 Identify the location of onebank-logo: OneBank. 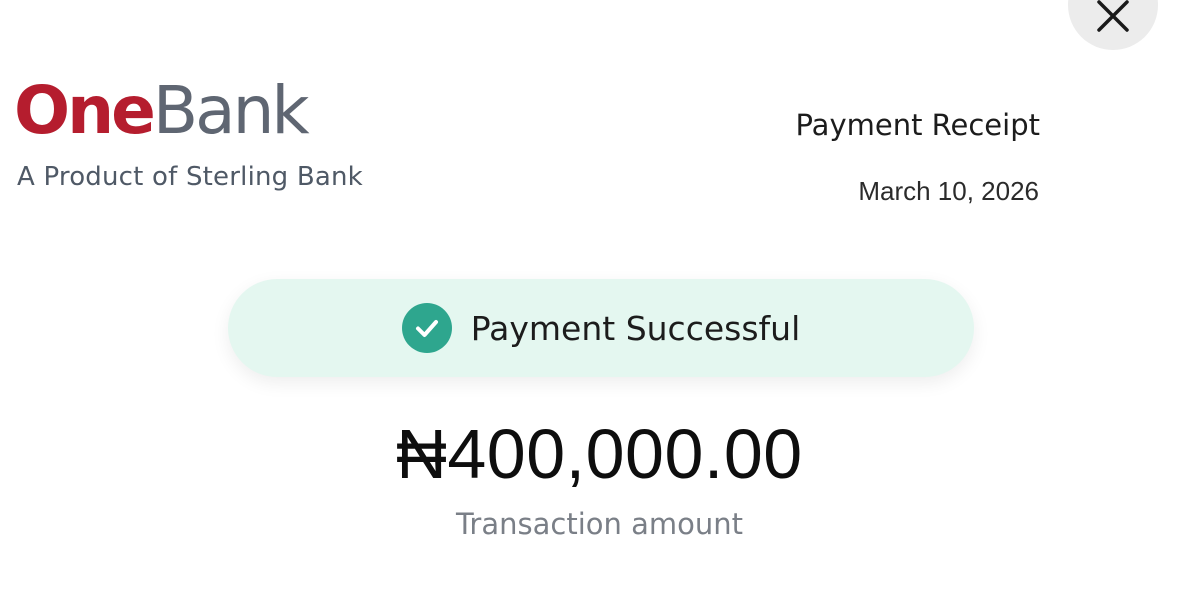
(188, 111).